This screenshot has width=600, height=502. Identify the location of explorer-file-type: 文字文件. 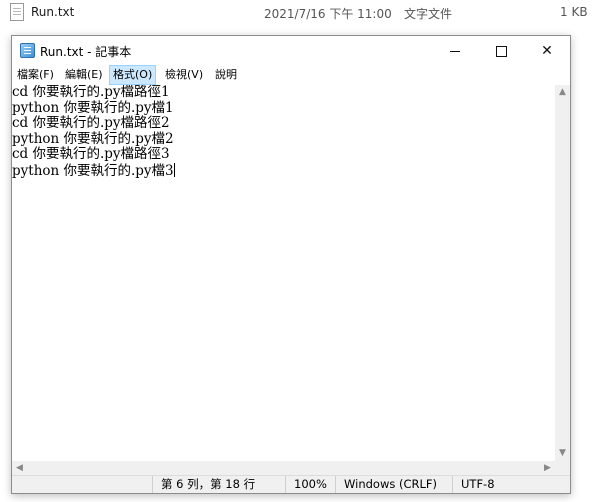
(428, 14).